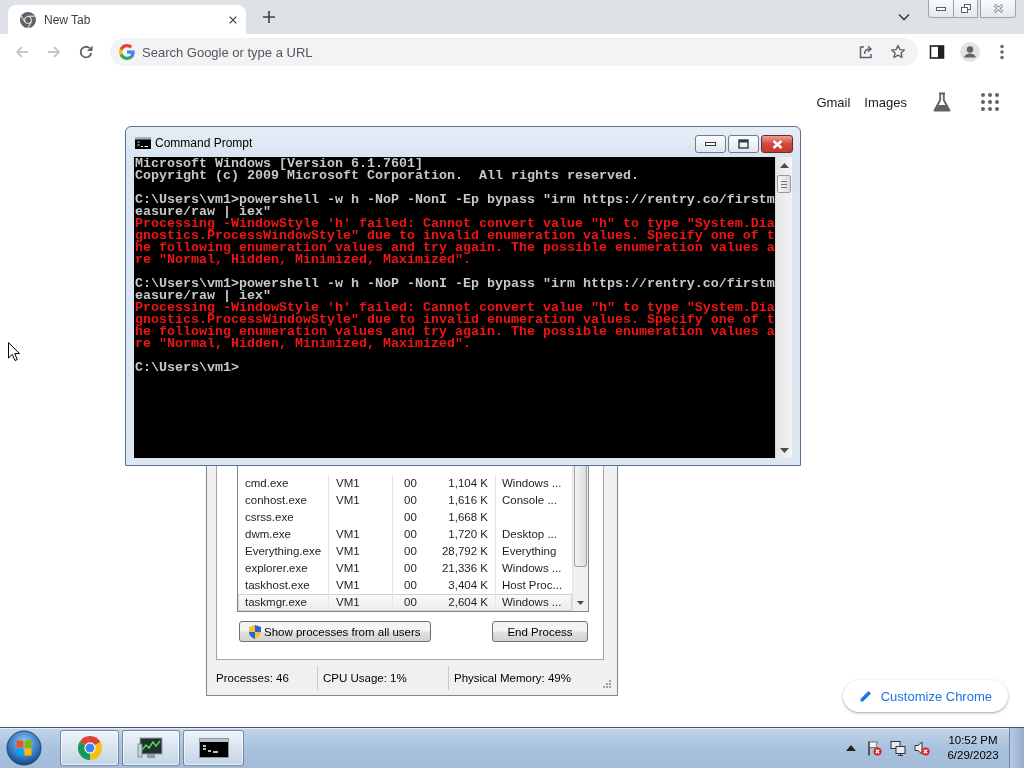 This screenshot has width=1024, height=768. Describe the element at coordinates (387, 176) in the screenshot. I see `console-output: Copyright (c) 2009 Microsoft Corporation. All rights reserved.` at that location.